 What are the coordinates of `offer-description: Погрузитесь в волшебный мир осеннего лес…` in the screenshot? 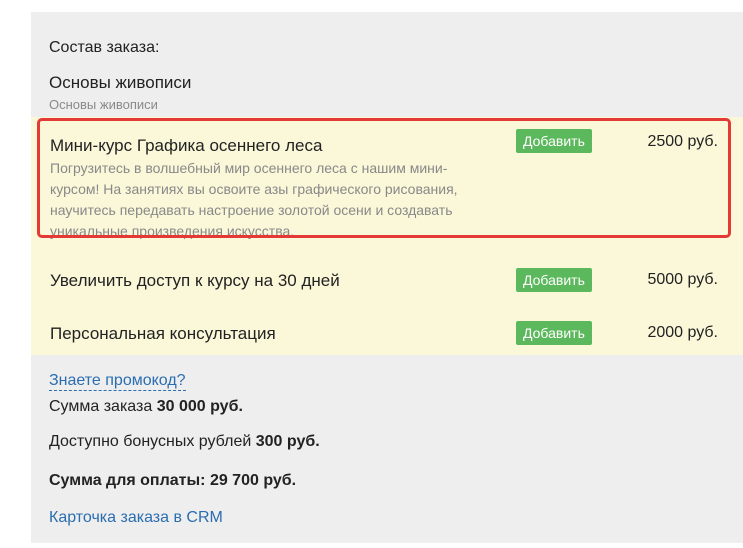 It's located at (254, 199).